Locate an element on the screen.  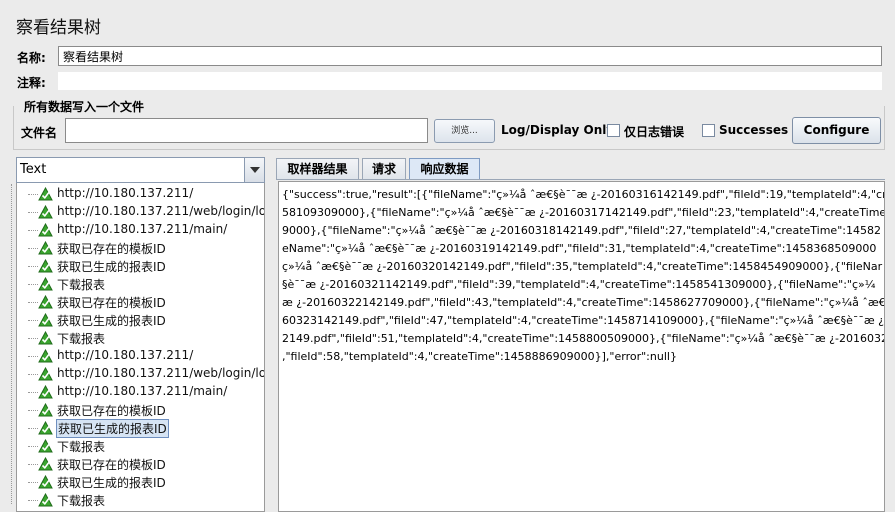
successes-label: Successes is located at coordinates (754, 130).